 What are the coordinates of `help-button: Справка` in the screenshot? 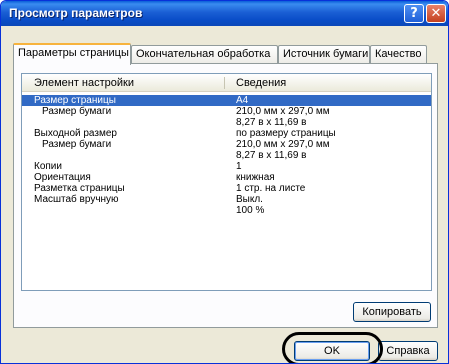 It's located at (408, 351).